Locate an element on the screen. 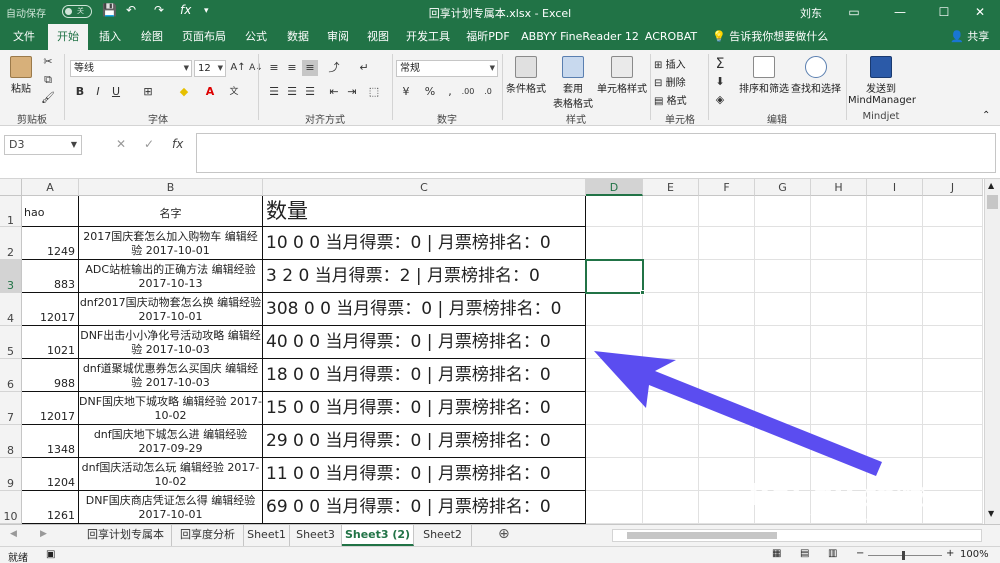 This screenshot has height=563, width=1000. watermark-brand: Bai du 经验 is located at coordinates (837, 495).